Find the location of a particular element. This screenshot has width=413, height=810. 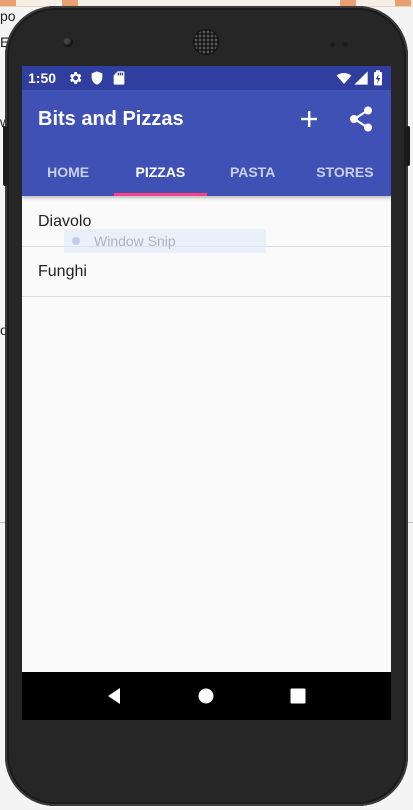

status-bar: 1:50 is located at coordinates (206, 78).